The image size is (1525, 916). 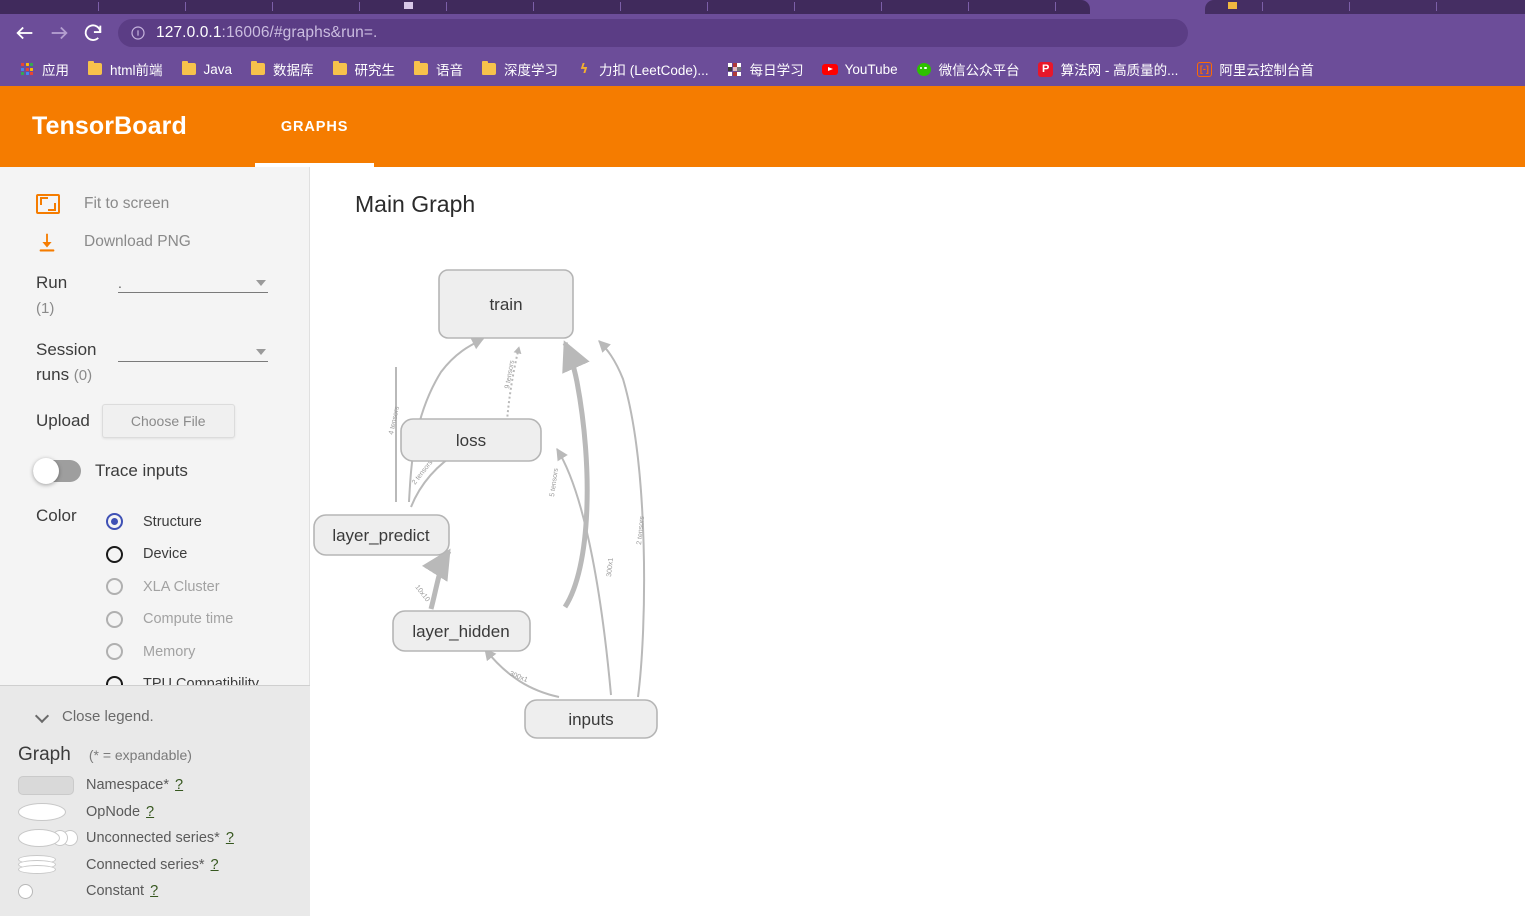 I want to click on run-select: ., so click(x=193, y=282).